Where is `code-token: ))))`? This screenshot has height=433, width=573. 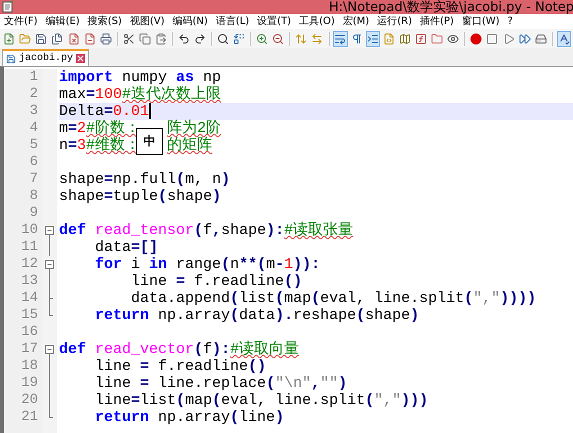
code-token: )))) is located at coordinates (518, 298).